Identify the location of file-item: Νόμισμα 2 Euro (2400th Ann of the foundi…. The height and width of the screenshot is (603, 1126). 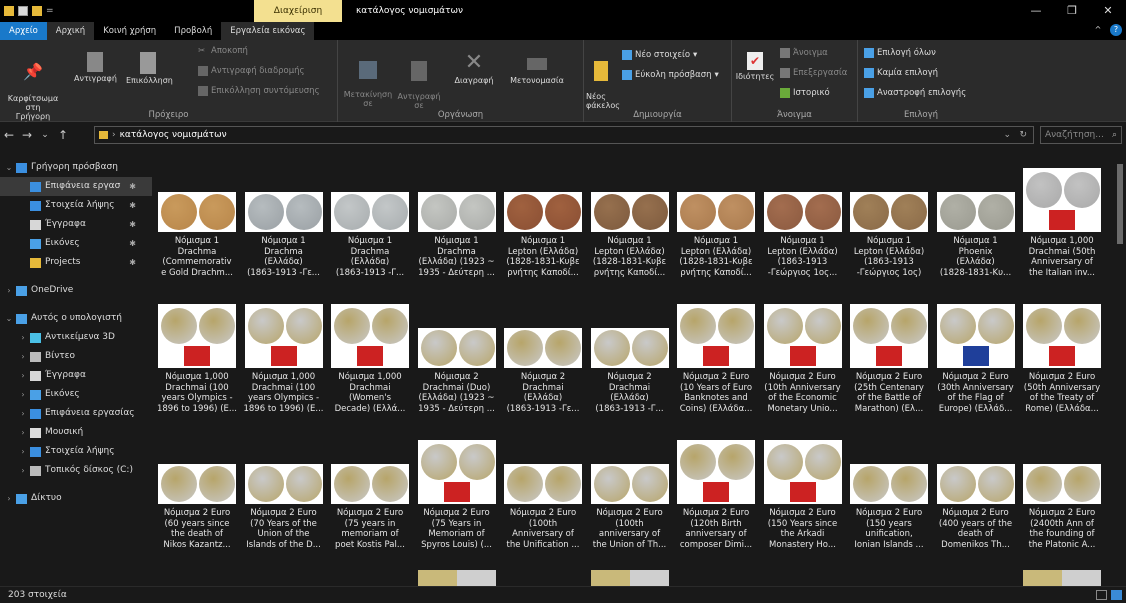
(1062, 501).